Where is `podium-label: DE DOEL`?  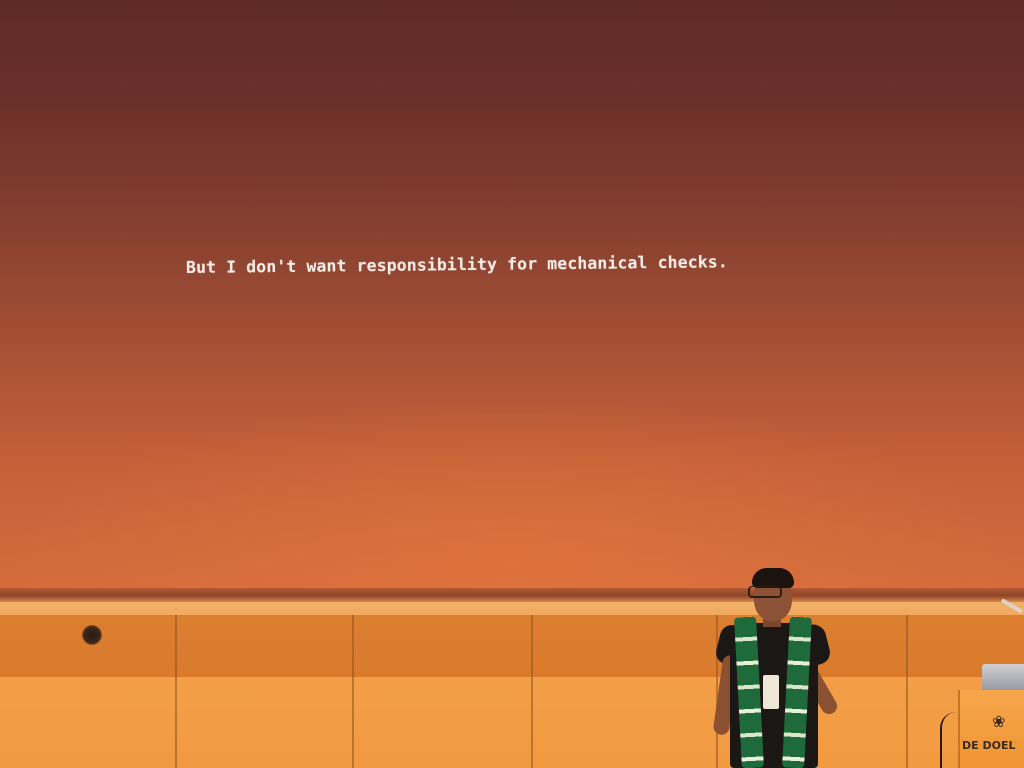 podium-label: DE DOEL is located at coordinates (989, 745).